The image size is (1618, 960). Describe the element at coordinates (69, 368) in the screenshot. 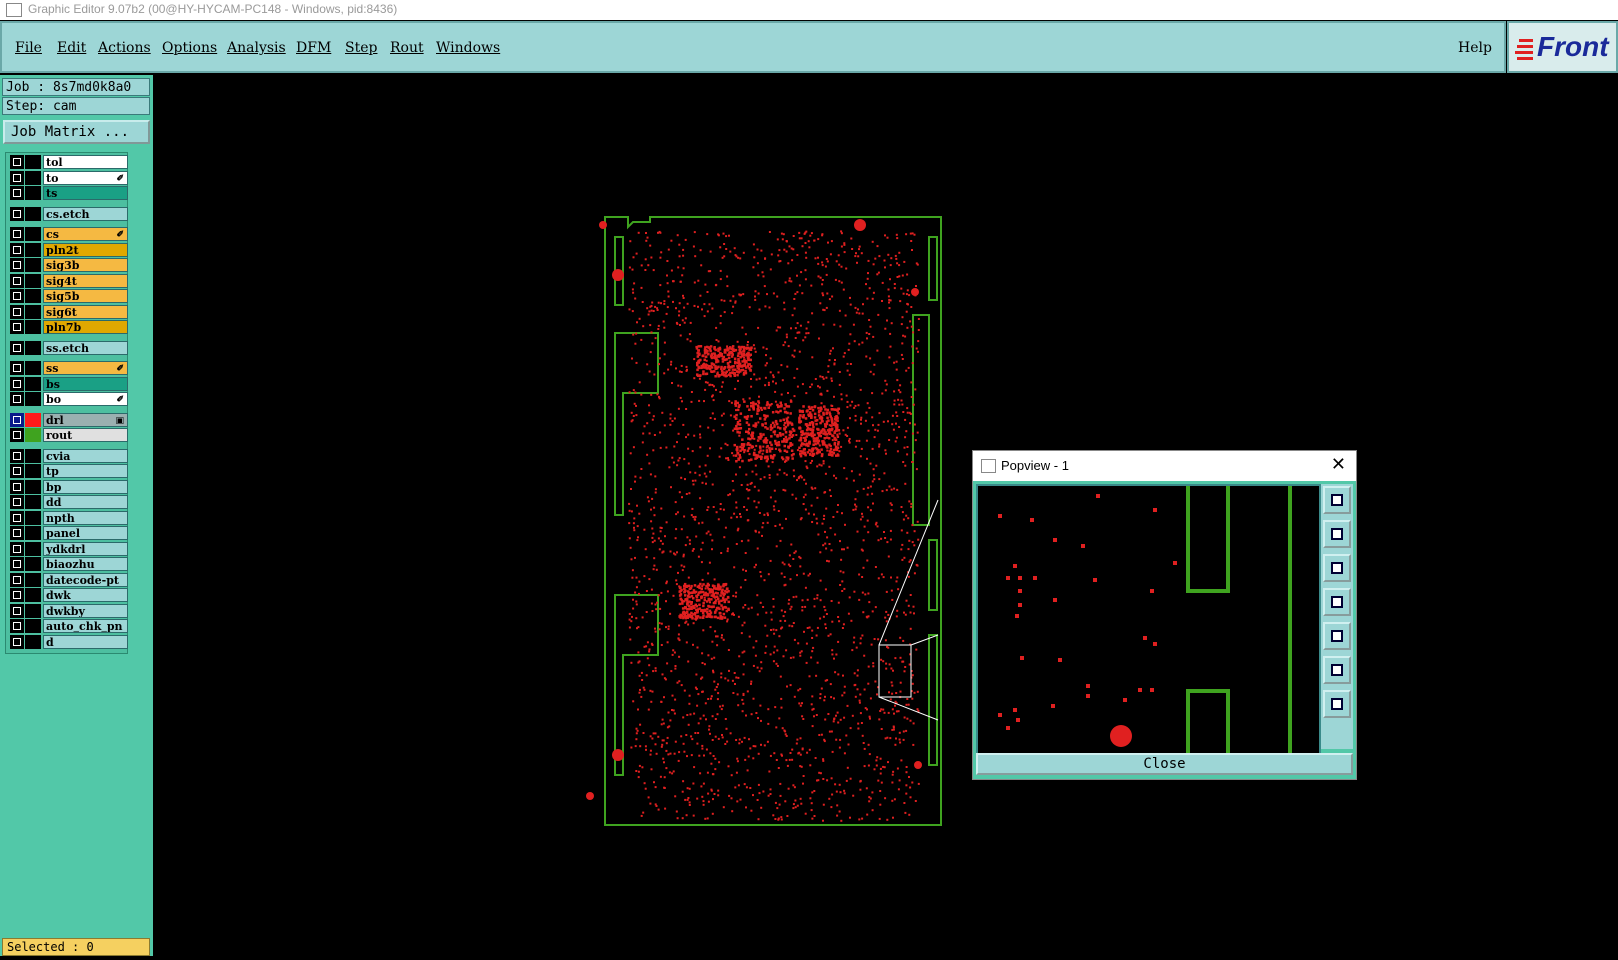

I see `layer-row-ss: ss ✐` at that location.